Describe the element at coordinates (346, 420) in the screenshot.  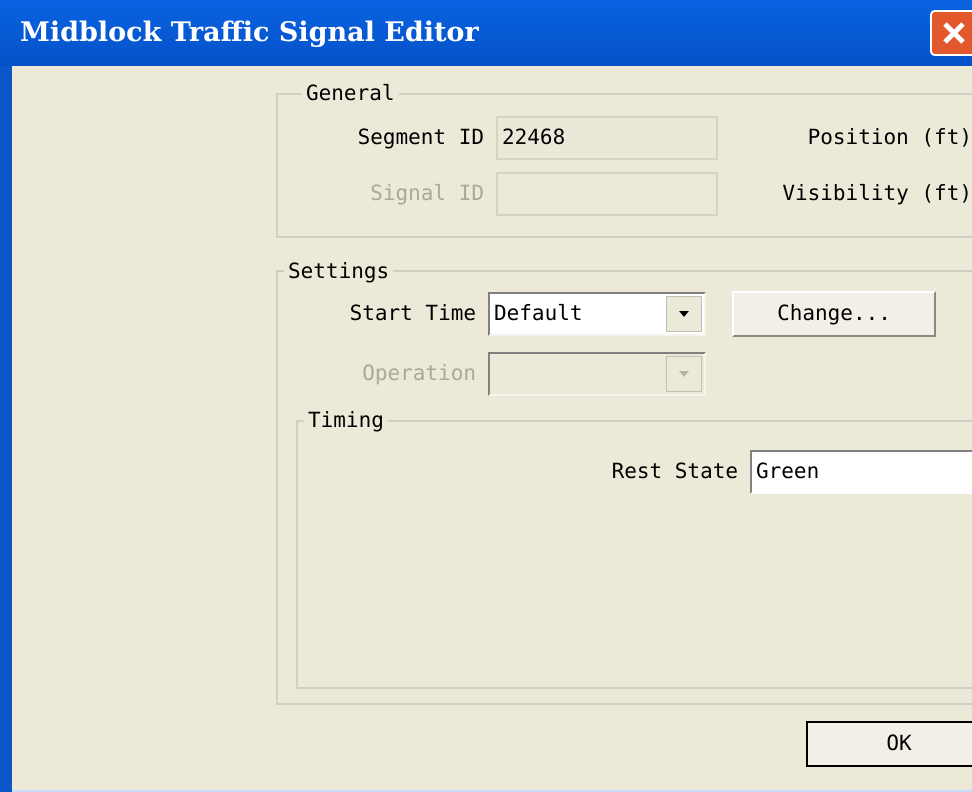
I see `group-title: Timing` at that location.